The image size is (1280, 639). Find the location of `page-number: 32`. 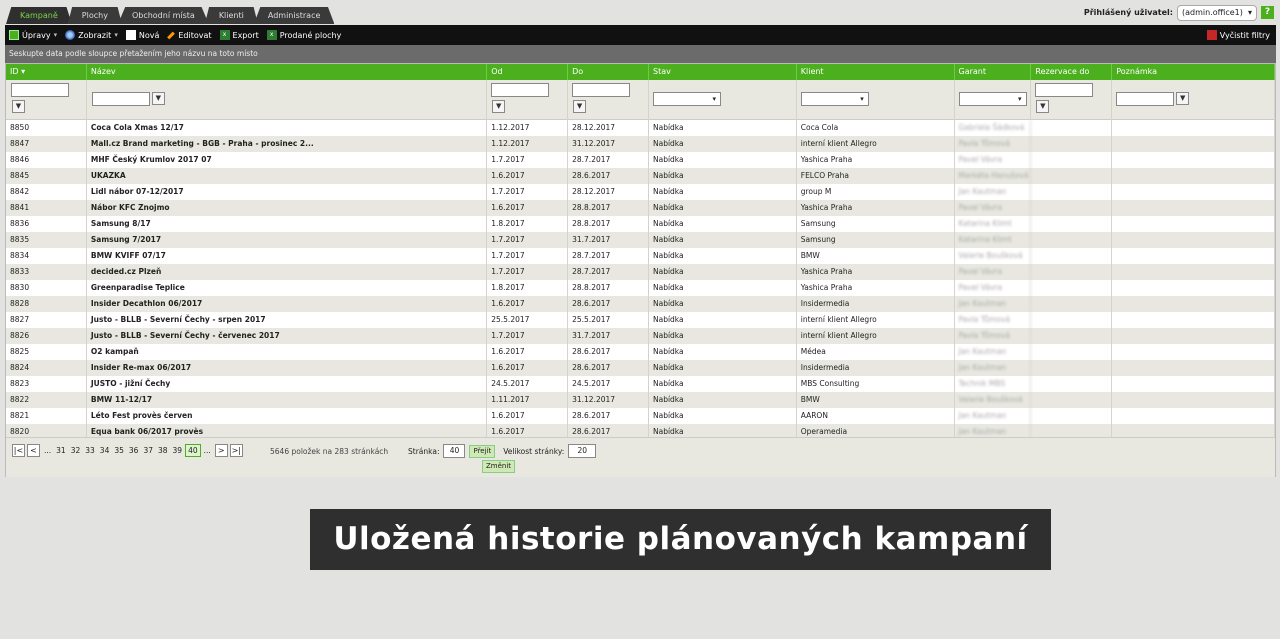

page-number: 32 is located at coordinates (76, 450).